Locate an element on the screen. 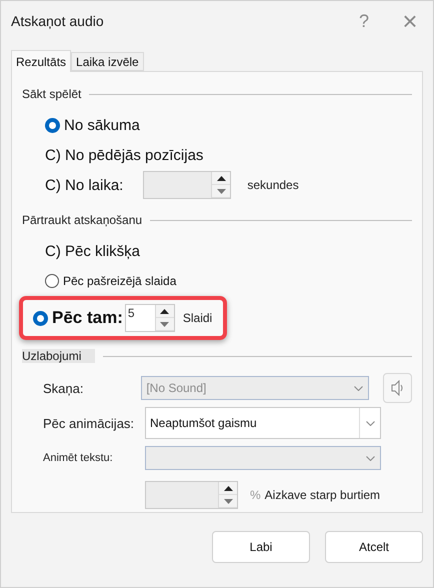  delay-field is located at coordinates (191, 495).